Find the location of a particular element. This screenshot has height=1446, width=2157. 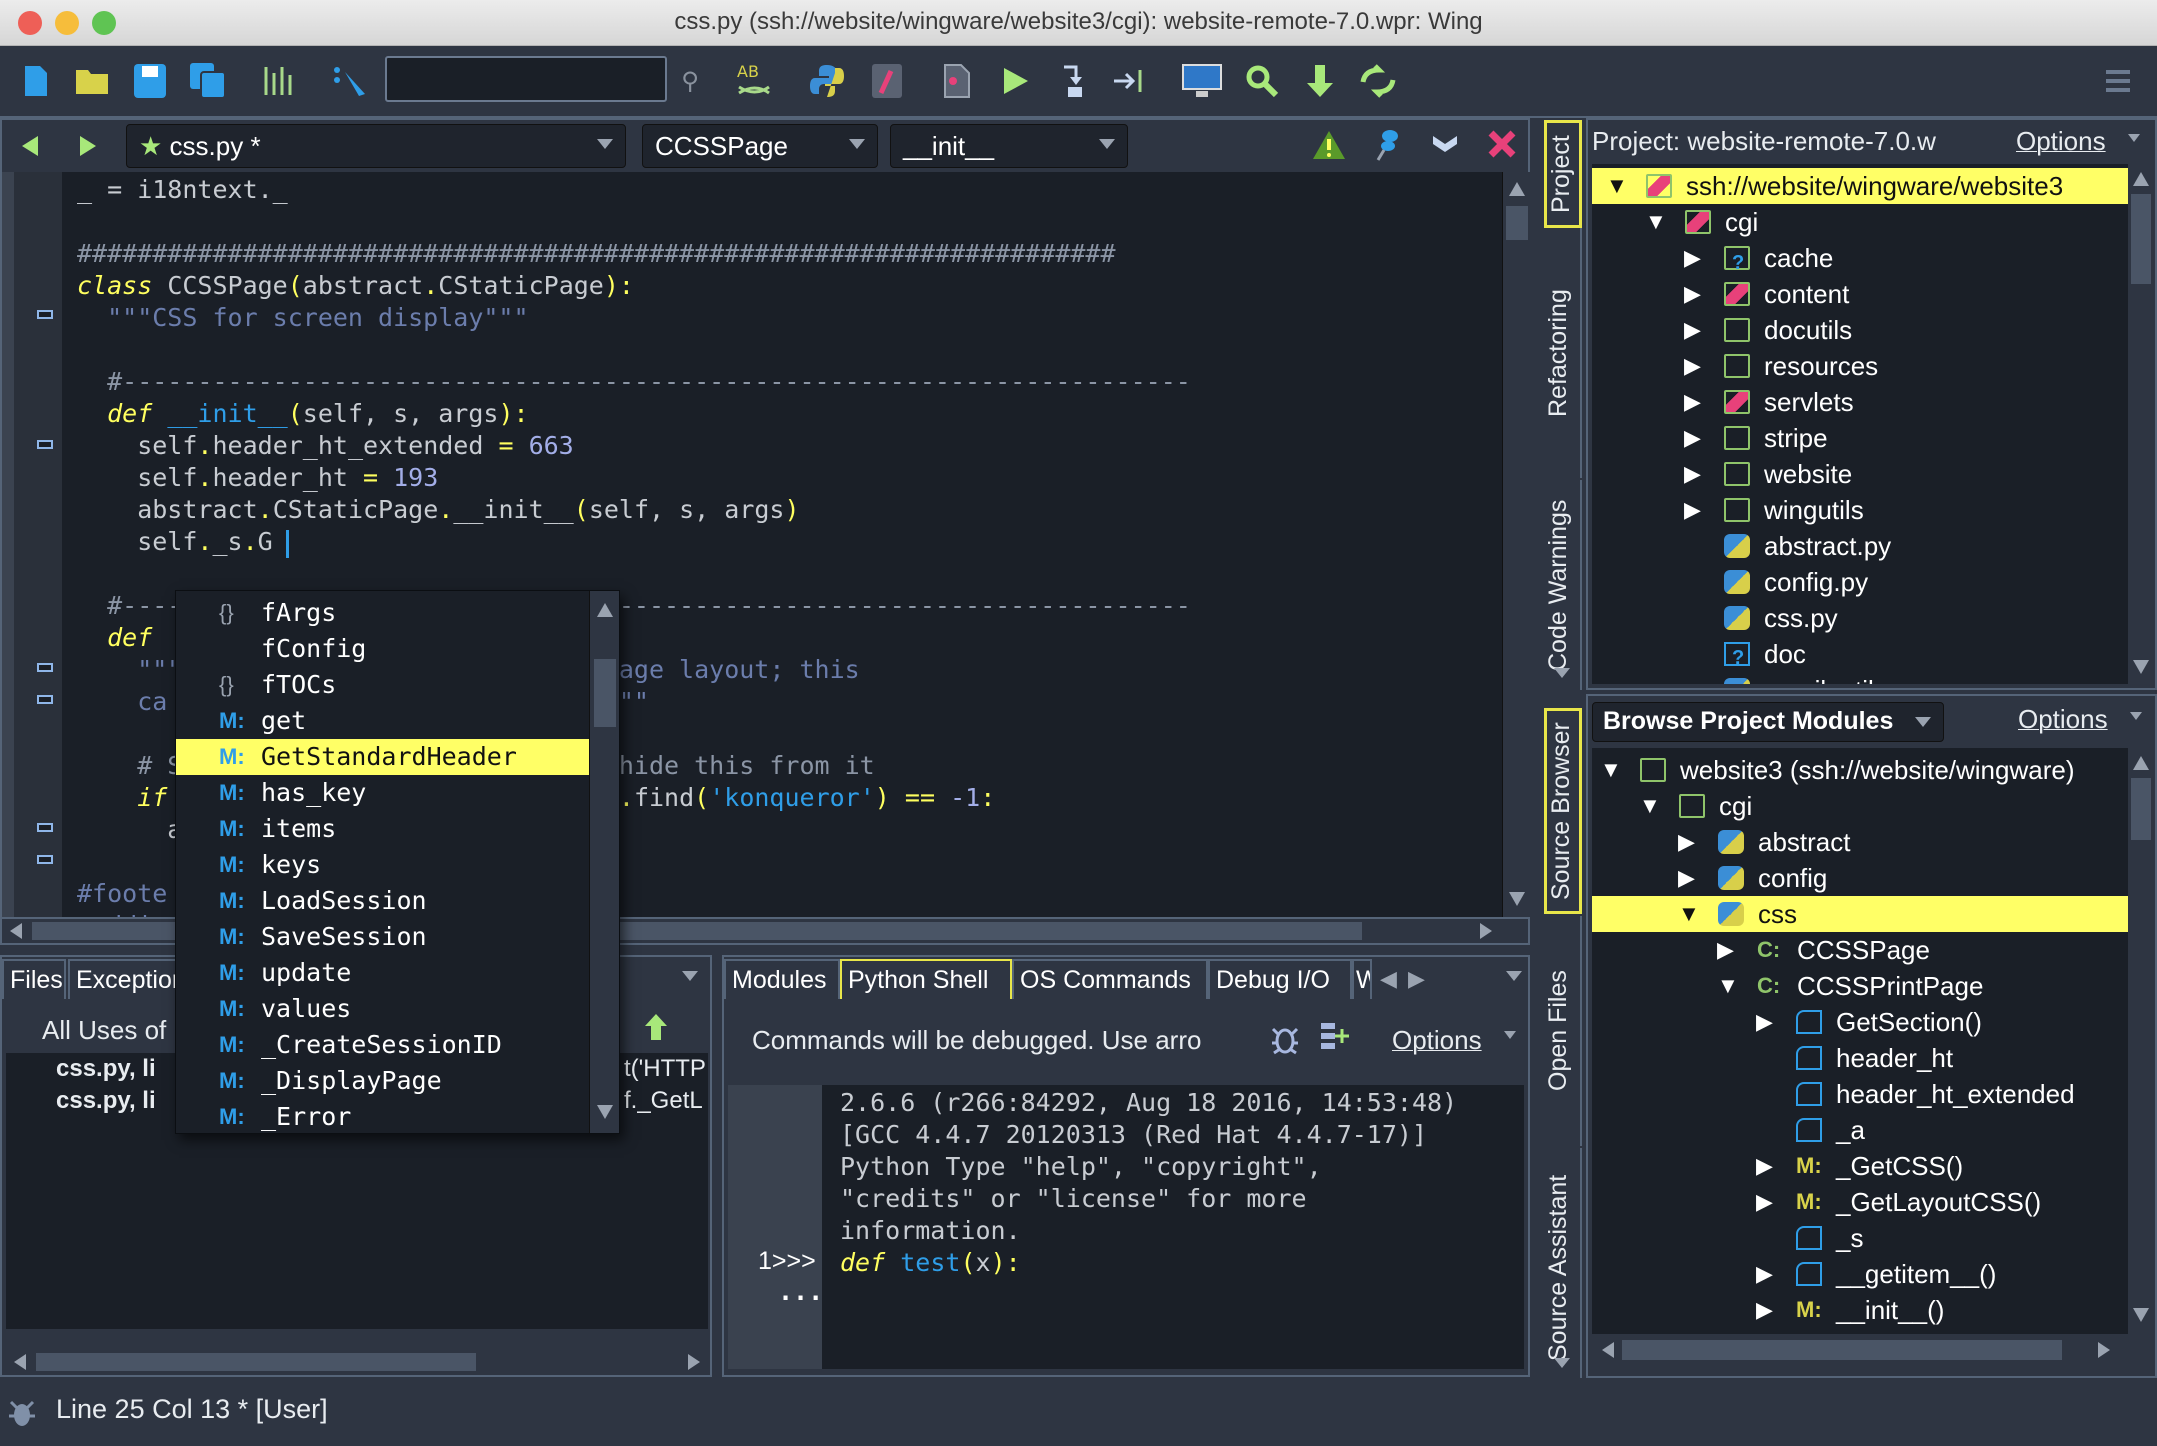

download-icon is located at coordinates (1320, 81).